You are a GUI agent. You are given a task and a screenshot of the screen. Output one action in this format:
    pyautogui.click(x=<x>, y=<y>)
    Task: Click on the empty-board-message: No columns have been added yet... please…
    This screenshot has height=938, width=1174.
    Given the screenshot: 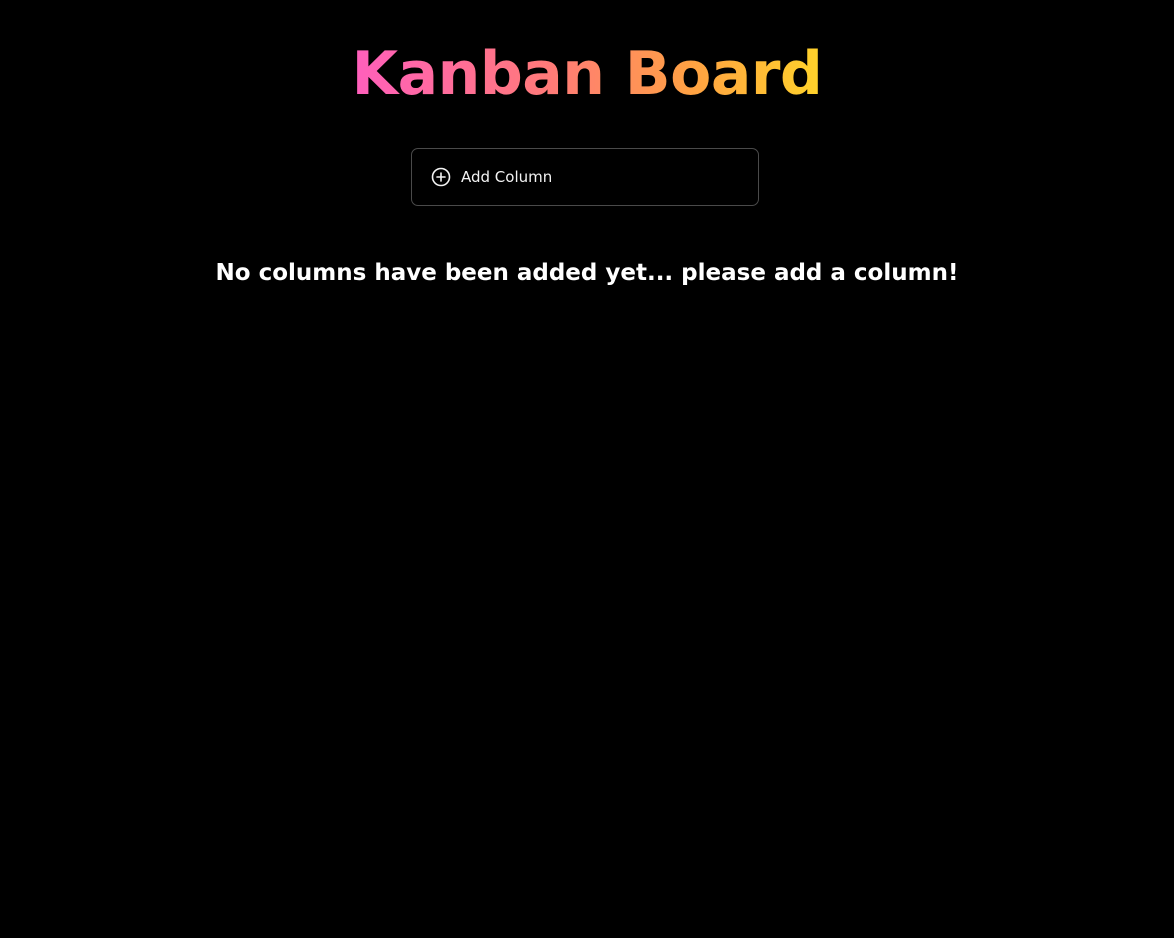 What is the action you would take?
    pyautogui.click(x=587, y=273)
    